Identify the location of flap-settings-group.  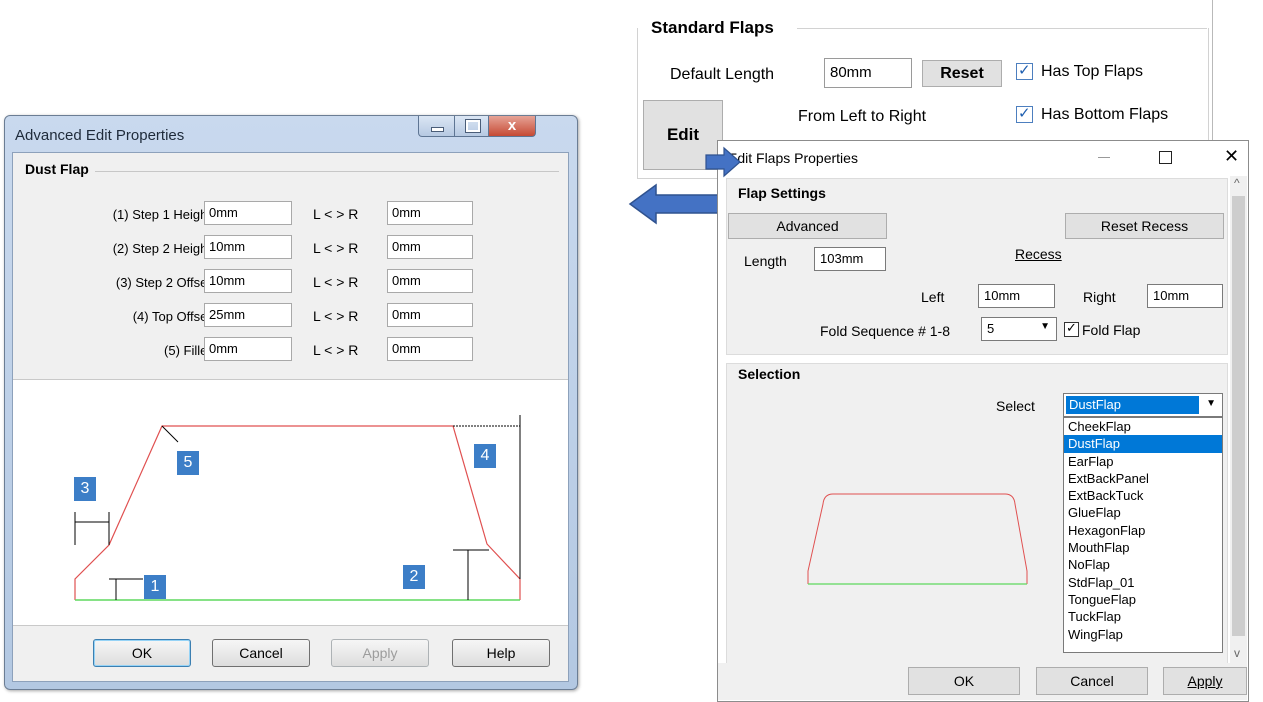
(977, 266).